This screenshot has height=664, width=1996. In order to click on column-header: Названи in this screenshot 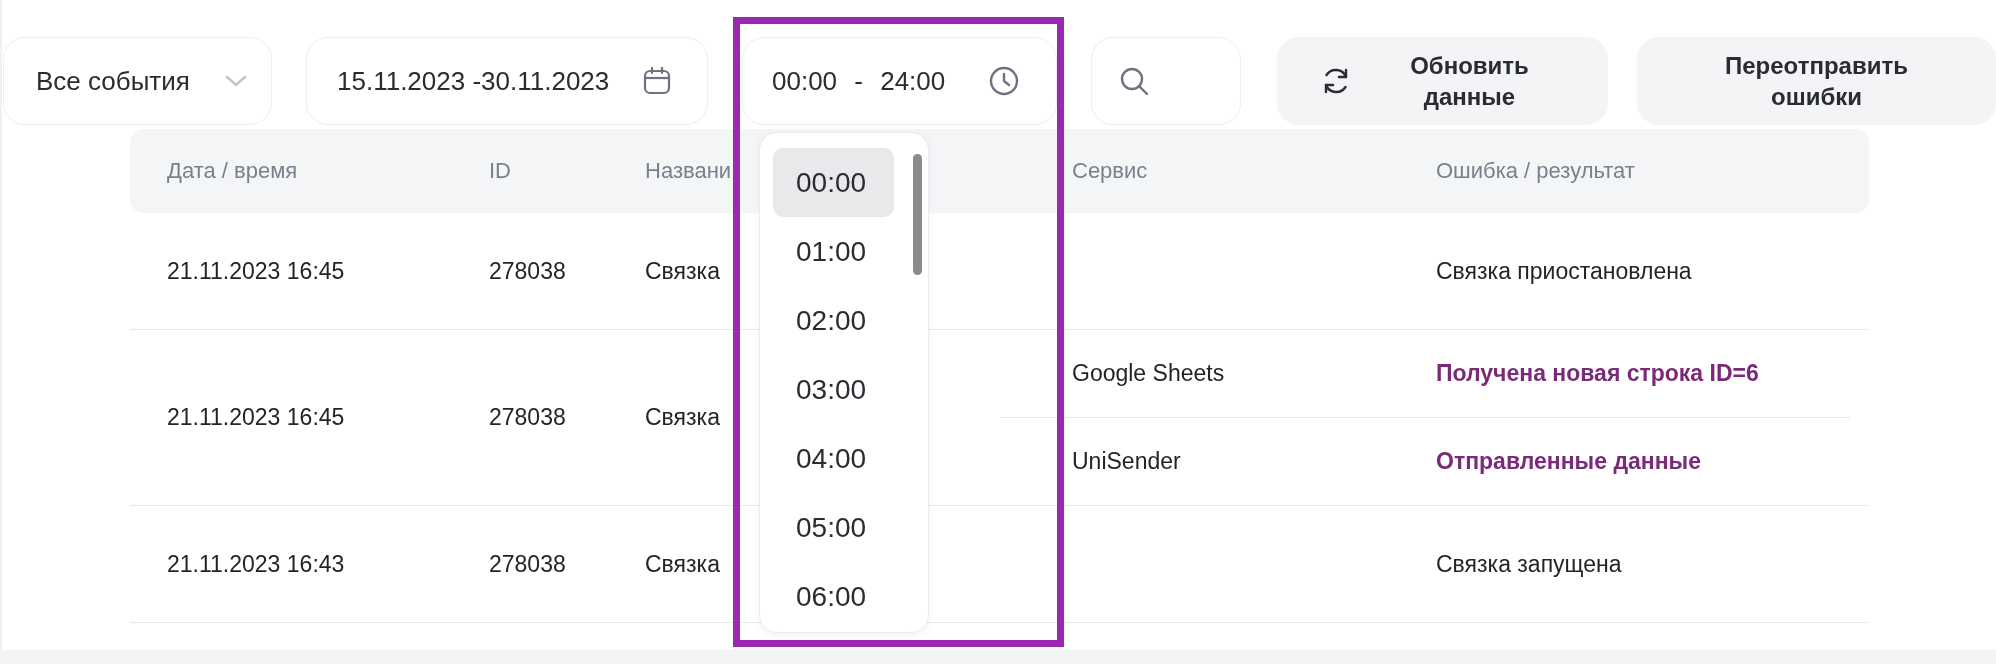, I will do `click(688, 171)`.